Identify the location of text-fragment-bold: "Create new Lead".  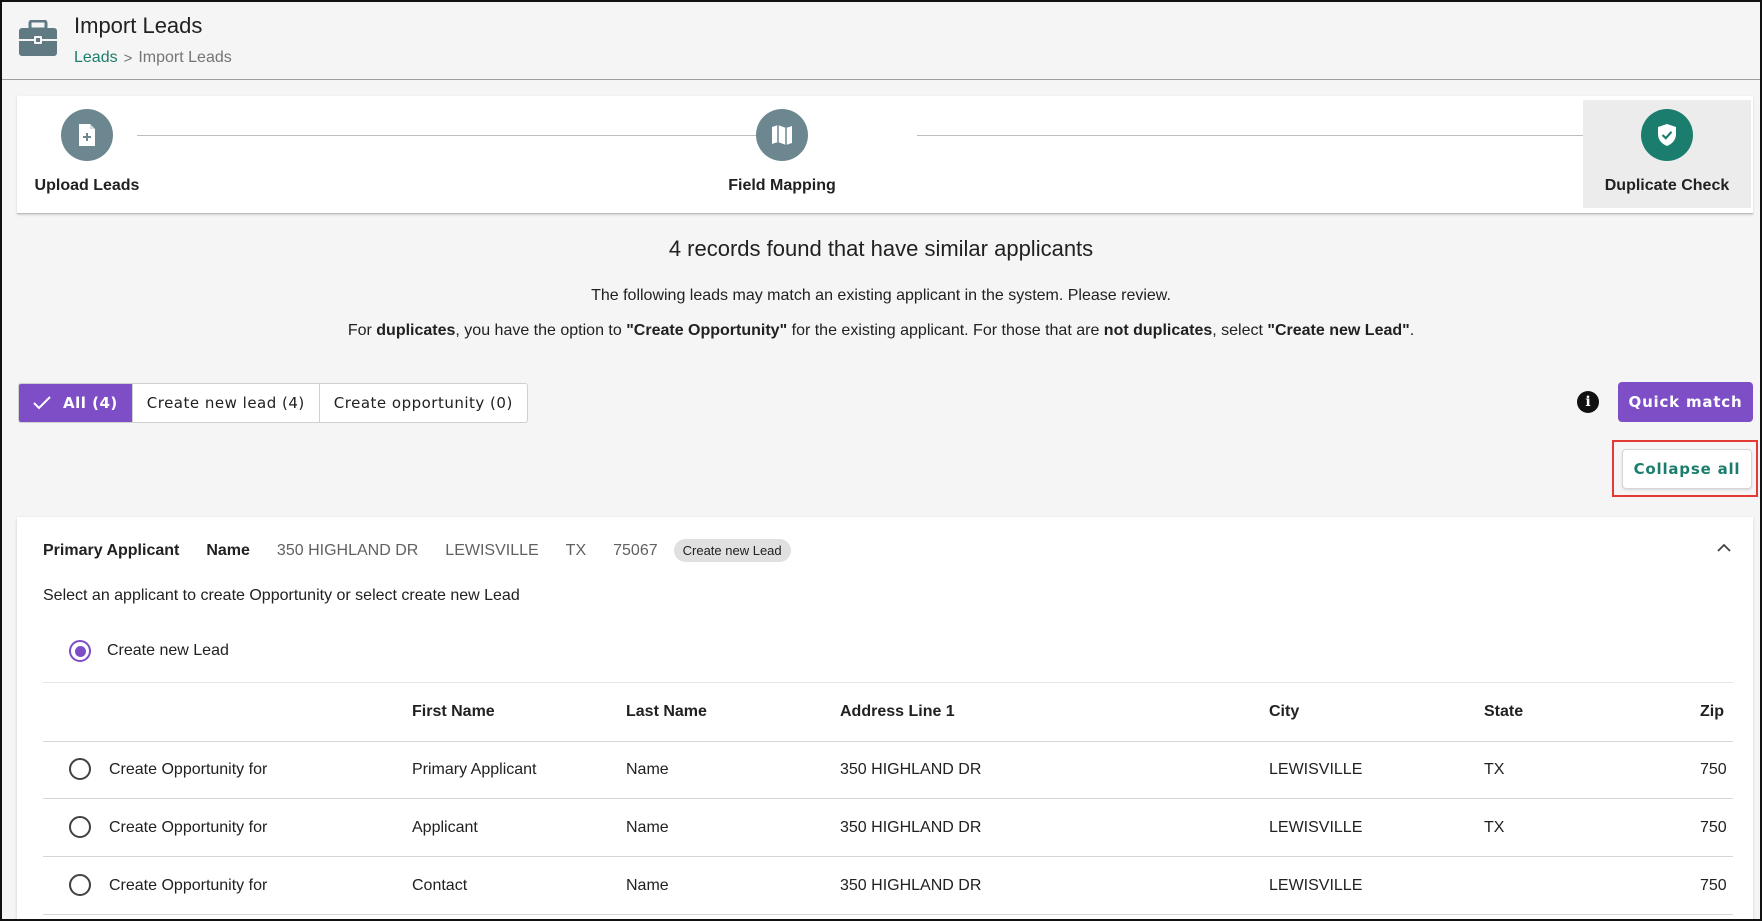
(1338, 330).